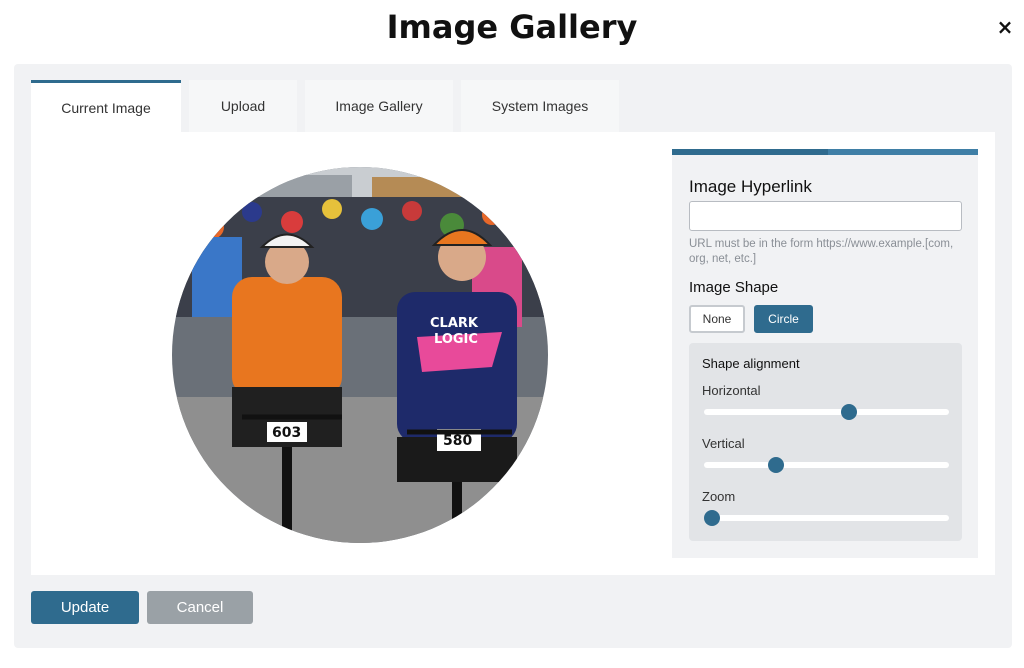 The width and height of the screenshot is (1024, 668). I want to click on panel-accent-bar-highlight, so click(903, 152).